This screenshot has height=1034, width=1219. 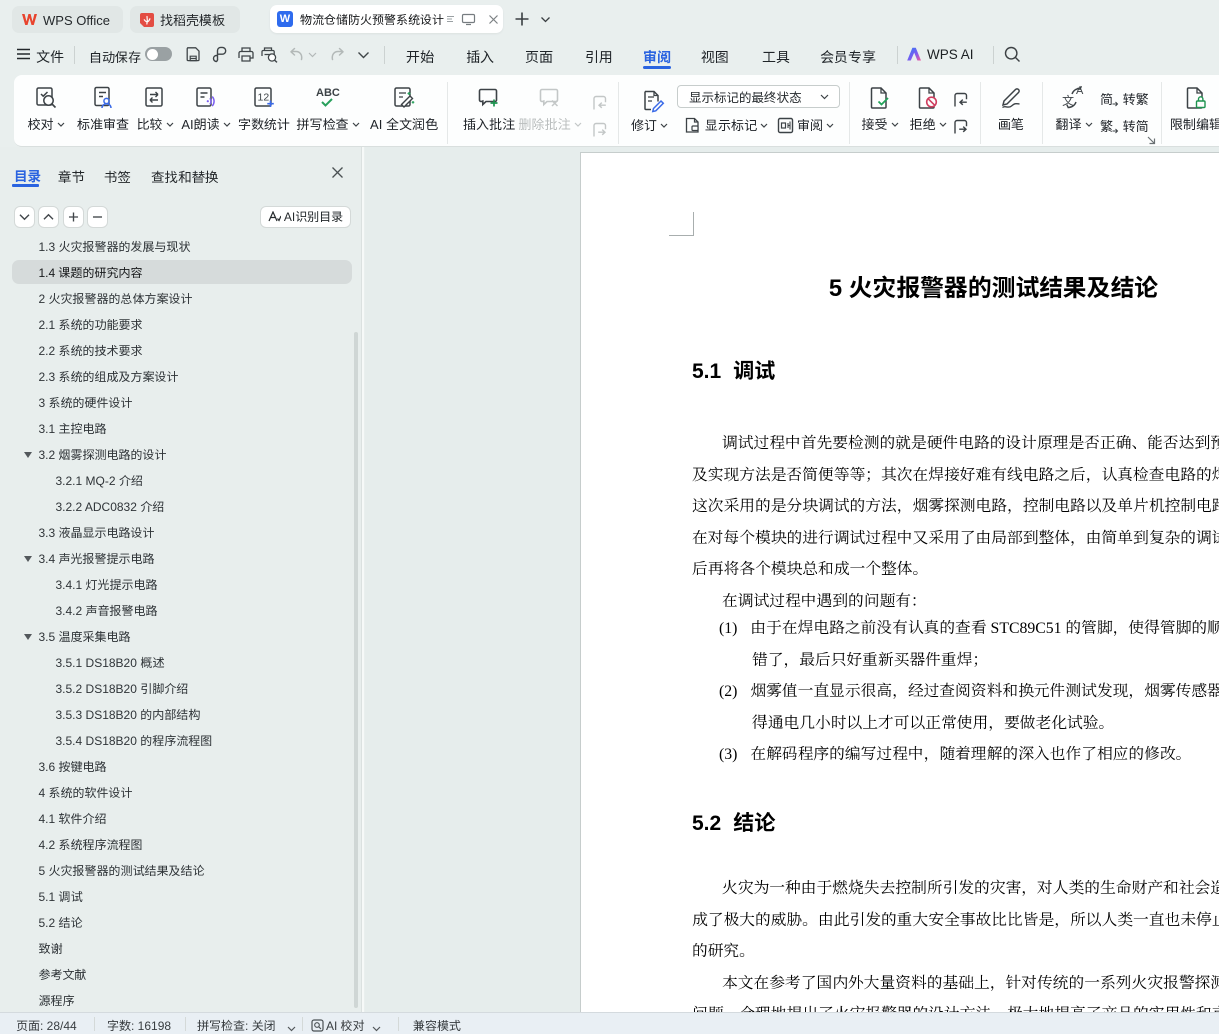 I want to click on svg-text: ABC, so click(x=328, y=93).